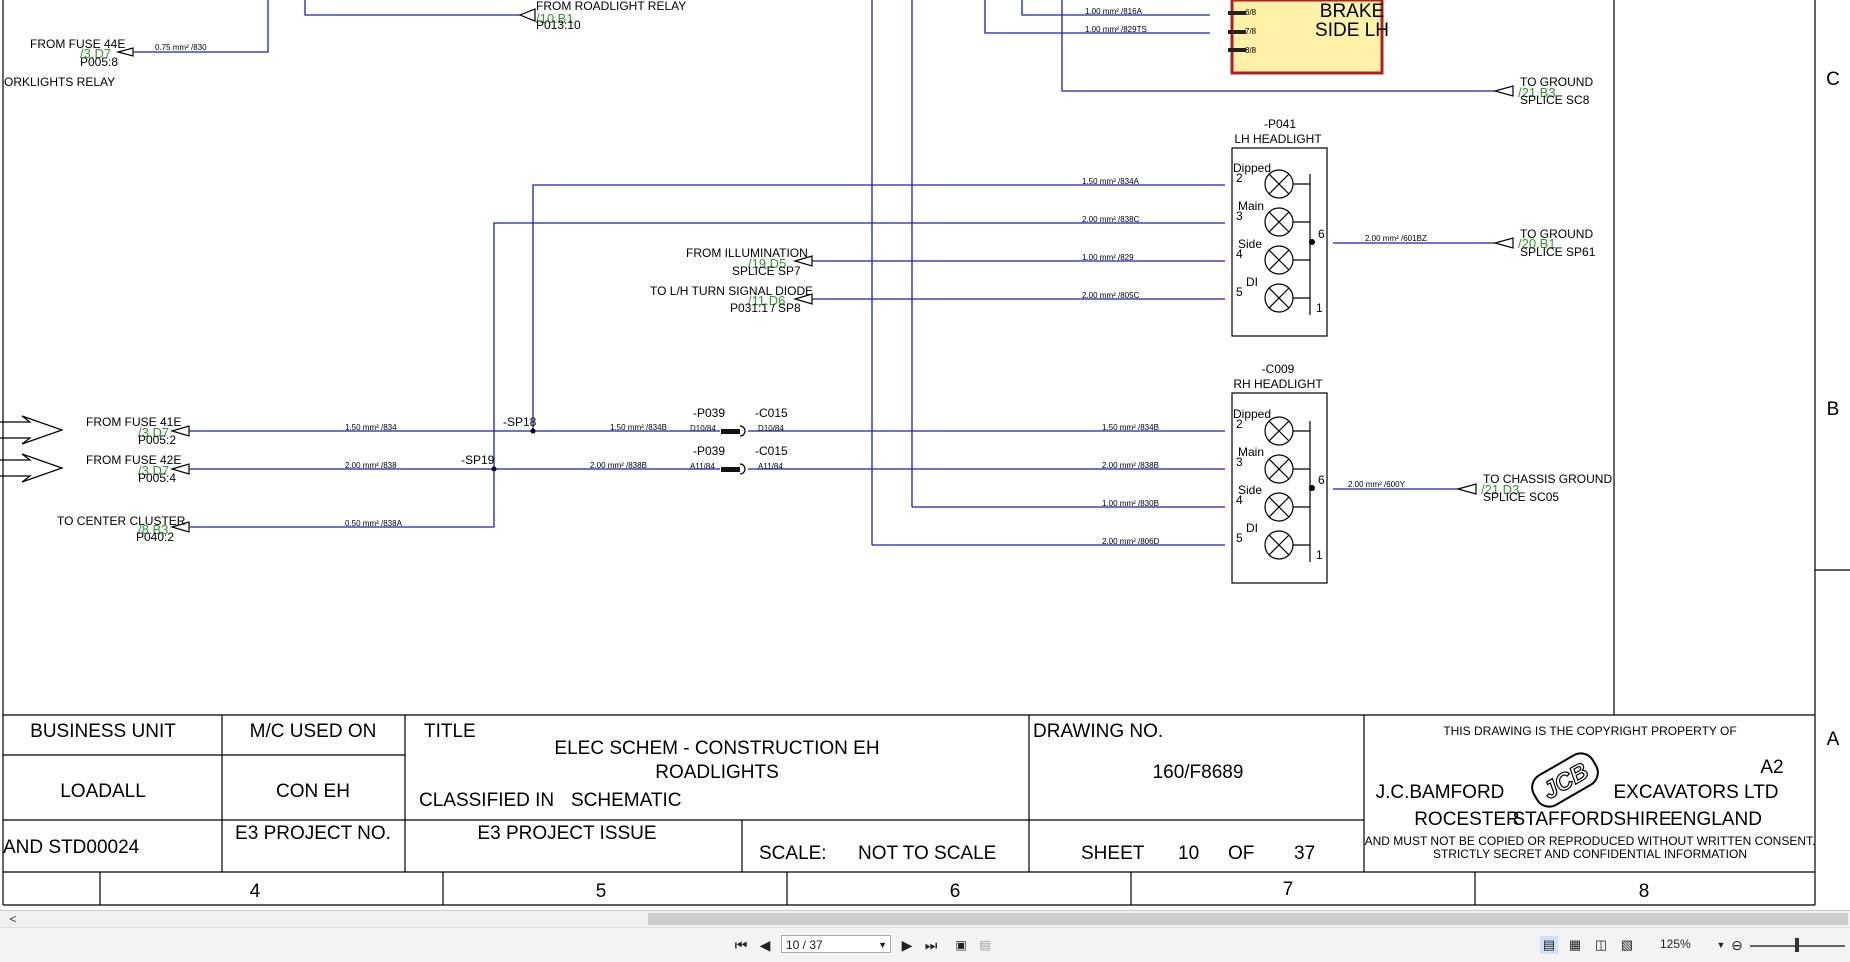 The width and height of the screenshot is (1850, 962). I want to click on zone-letter-b: B, so click(1833, 409).